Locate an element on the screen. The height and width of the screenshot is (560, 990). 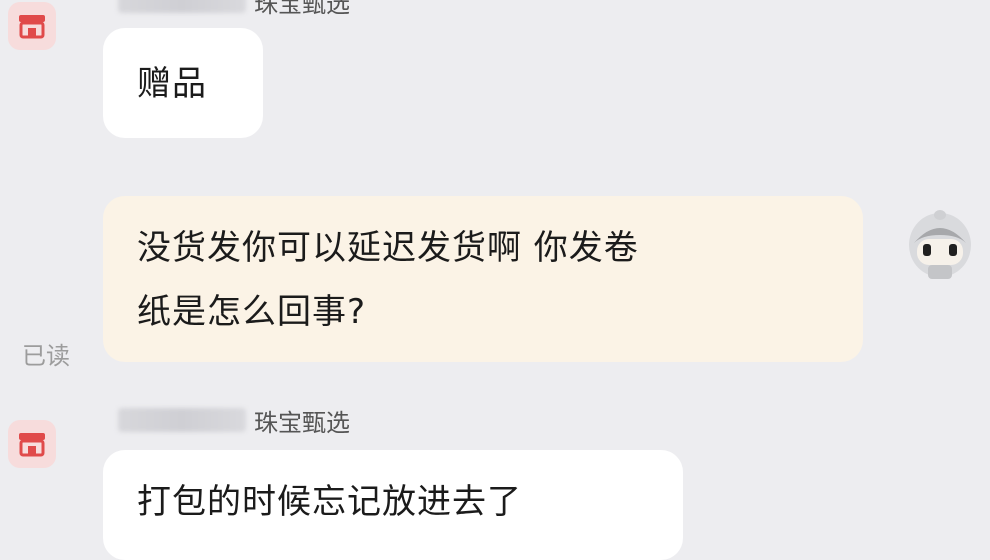
message-text-line-1: 没货发你可以延迟发货啊 你发卷 is located at coordinates (388, 248).